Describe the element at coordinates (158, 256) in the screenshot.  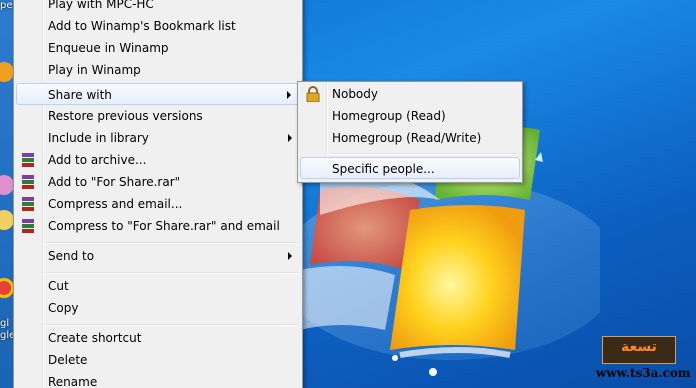
I see `menu-item-send-to: Send to` at that location.